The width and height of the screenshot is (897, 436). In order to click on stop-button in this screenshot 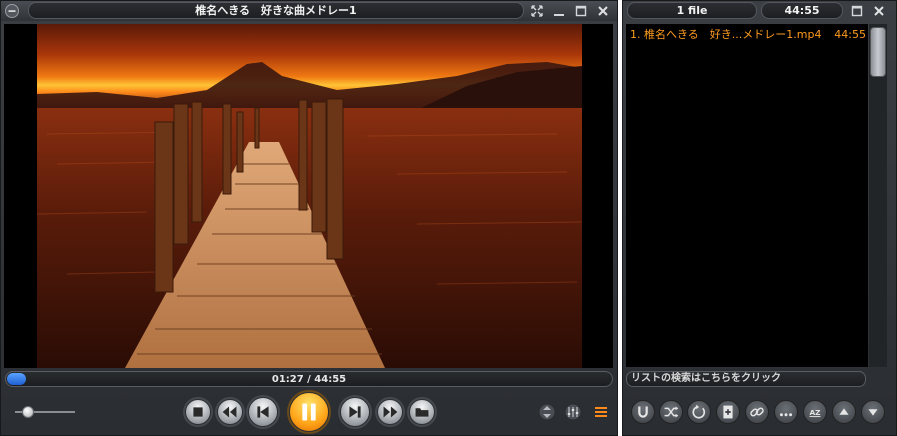, I will do `click(198, 412)`.